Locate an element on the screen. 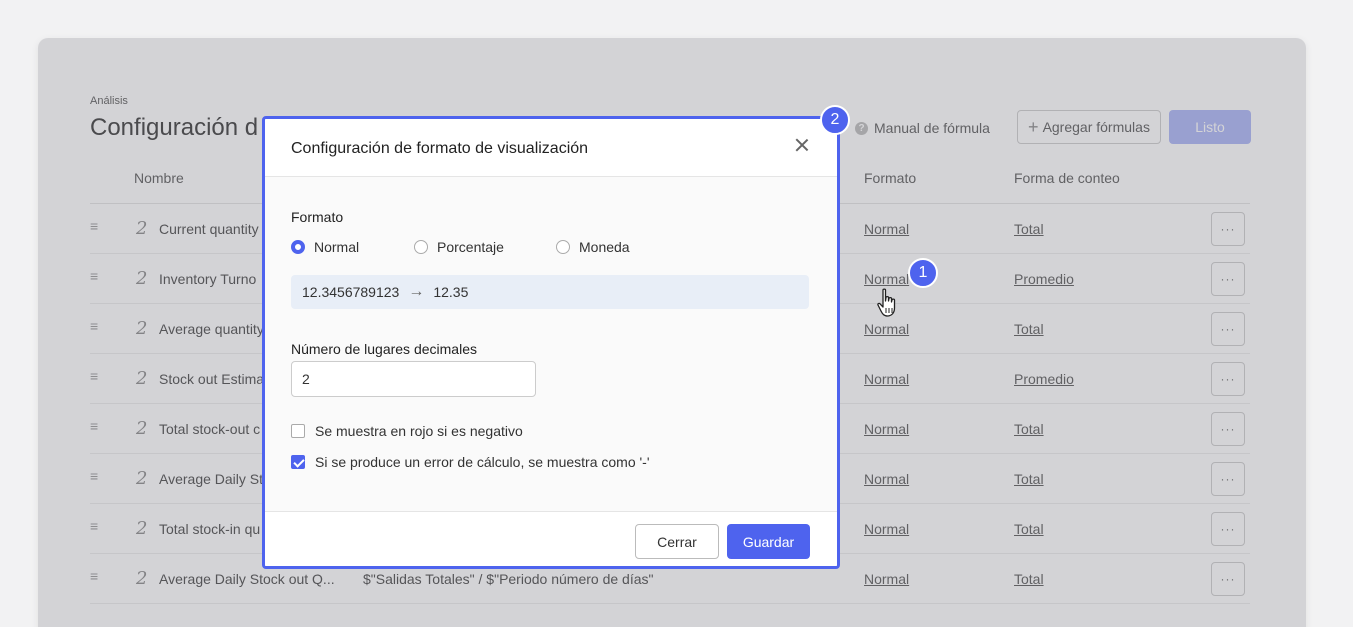 Image resolution: width=1353 pixels, height=627 pixels. negative-red-label: Se muestra en rojo si es negativo is located at coordinates (419, 431).